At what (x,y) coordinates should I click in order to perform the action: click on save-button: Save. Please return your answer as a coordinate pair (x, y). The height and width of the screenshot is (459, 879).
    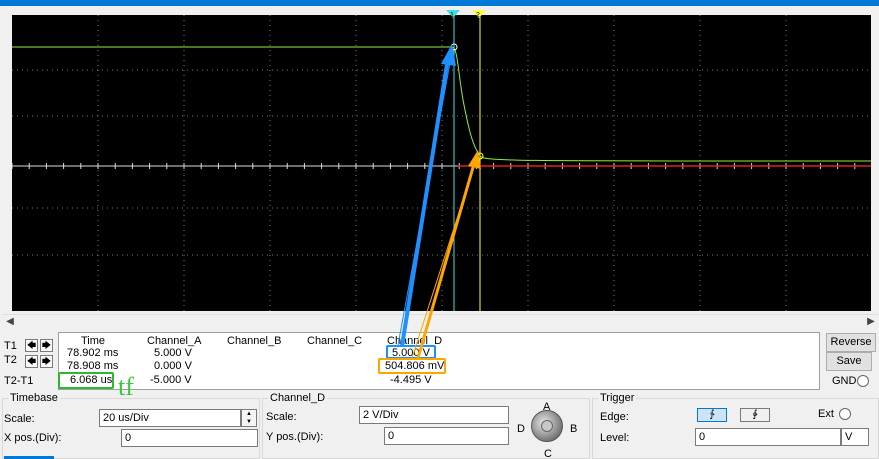
    Looking at the image, I should click on (849, 361).